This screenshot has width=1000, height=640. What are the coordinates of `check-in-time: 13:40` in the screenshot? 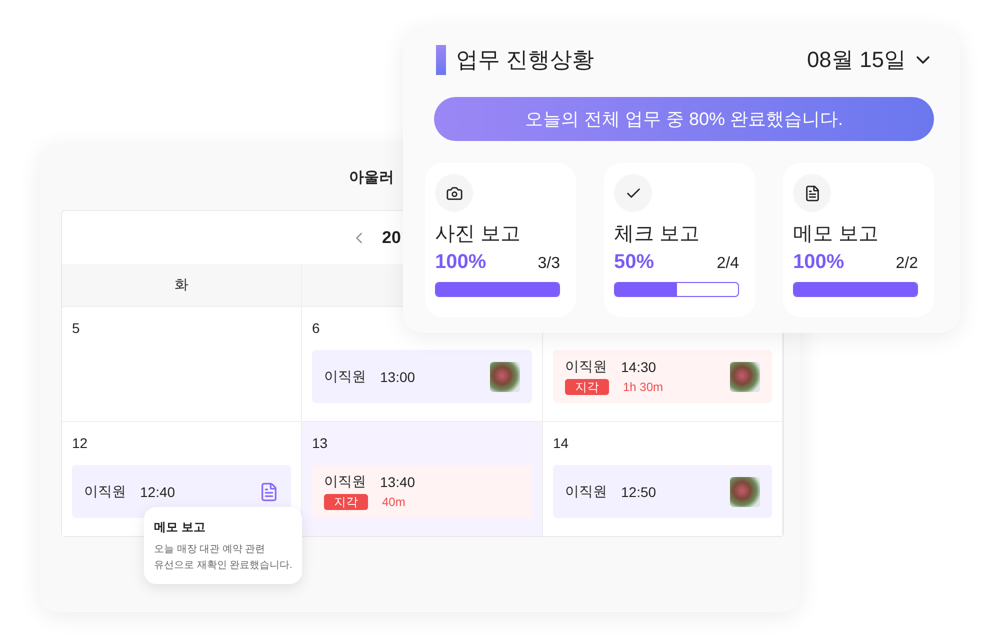 It's located at (398, 482).